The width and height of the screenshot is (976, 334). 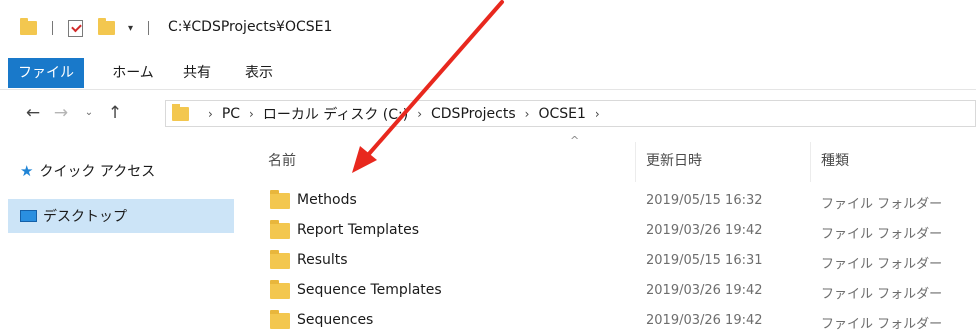 I want to click on ribbon-tabs: ファイル ホーム 共有 表示, so click(x=488, y=74).